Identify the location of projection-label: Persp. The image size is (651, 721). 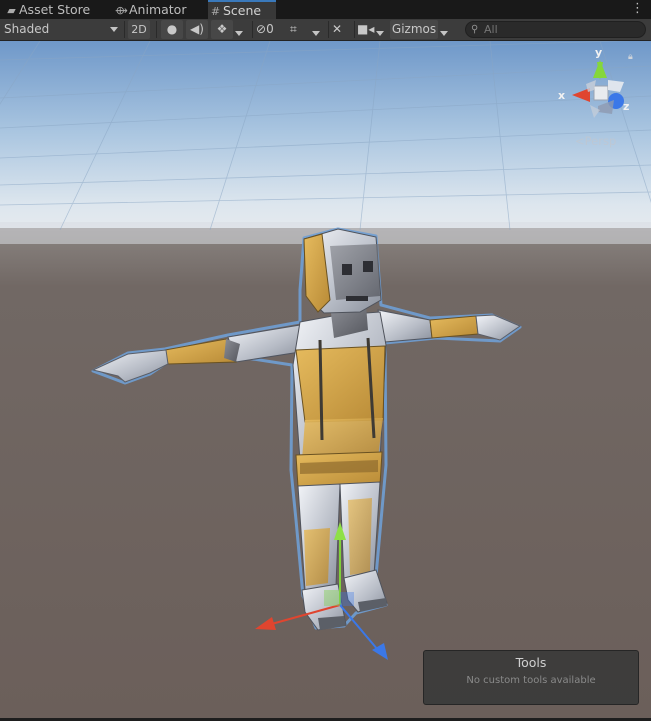
(600, 141).